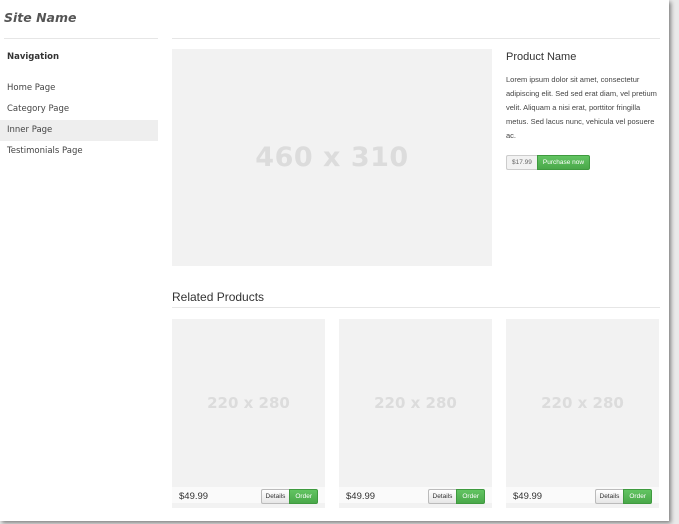 The width and height of the screenshot is (679, 524). I want to click on nav-item-testimonials: Testimonials Page, so click(79, 151).